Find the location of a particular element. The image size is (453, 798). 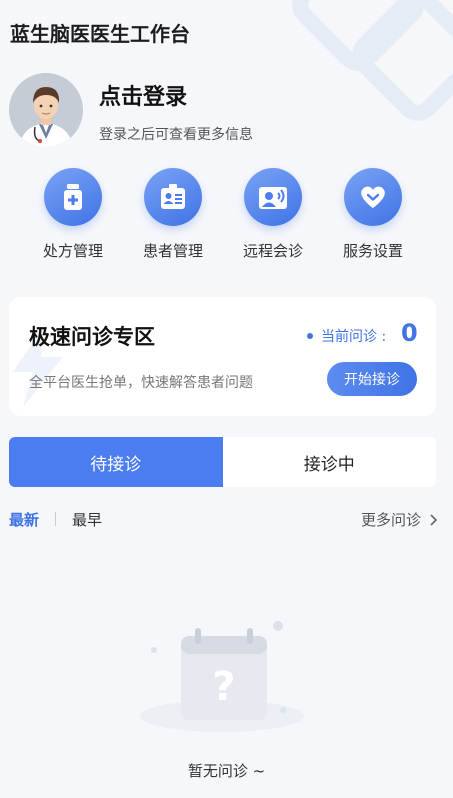

sort-bar: 最新 最早 更多问诊 is located at coordinates (225, 520).